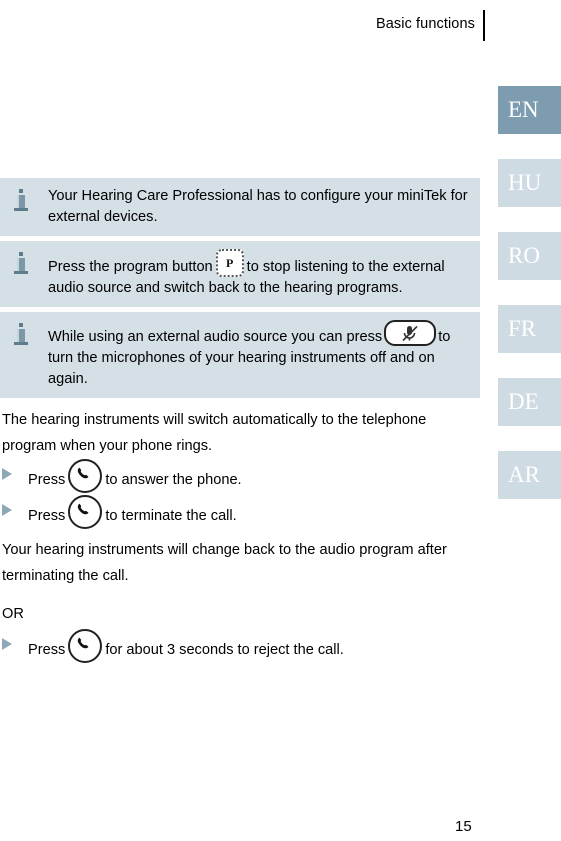 This screenshot has height=841, width=561. Describe the element at coordinates (524, 474) in the screenshot. I see `language-tab-ar-label: AR` at that location.